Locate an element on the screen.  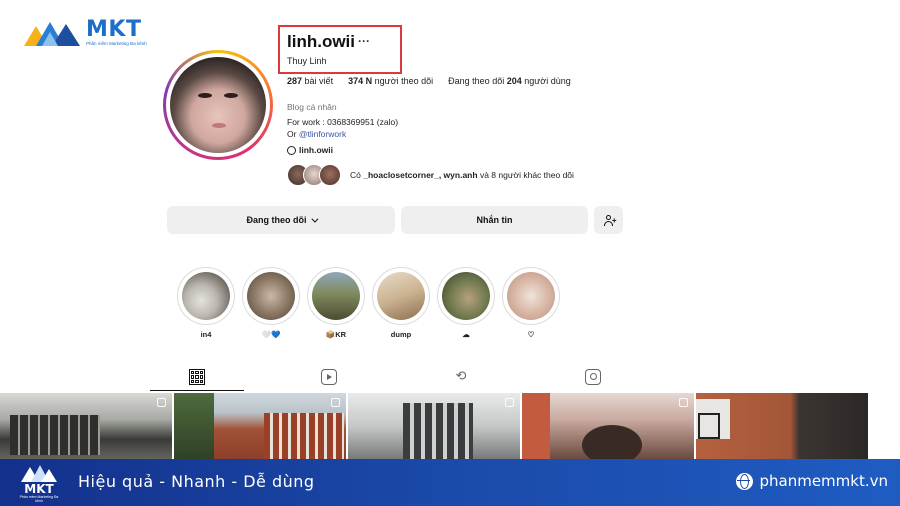
globe-icon is located at coordinates (745, 481).